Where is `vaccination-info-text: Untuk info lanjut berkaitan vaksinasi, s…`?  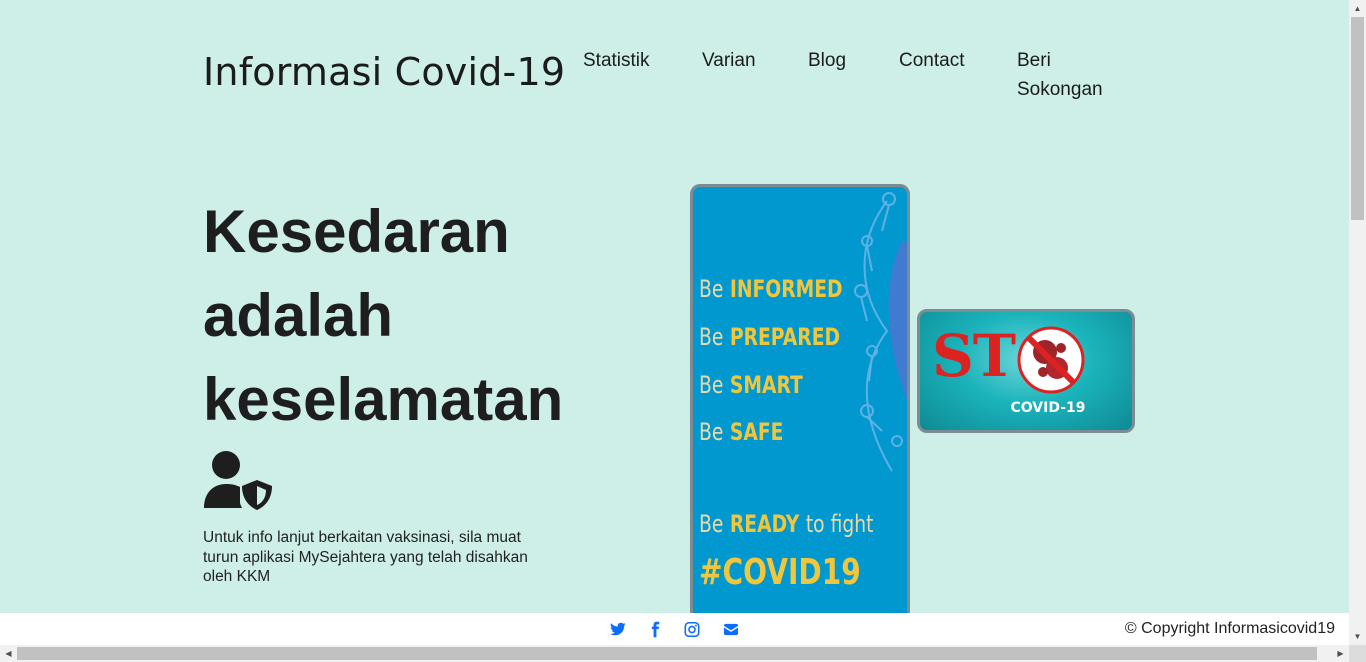
vaccination-info-text: Untuk info lanjut berkaitan vaksinasi, s… is located at coordinates (365, 557).